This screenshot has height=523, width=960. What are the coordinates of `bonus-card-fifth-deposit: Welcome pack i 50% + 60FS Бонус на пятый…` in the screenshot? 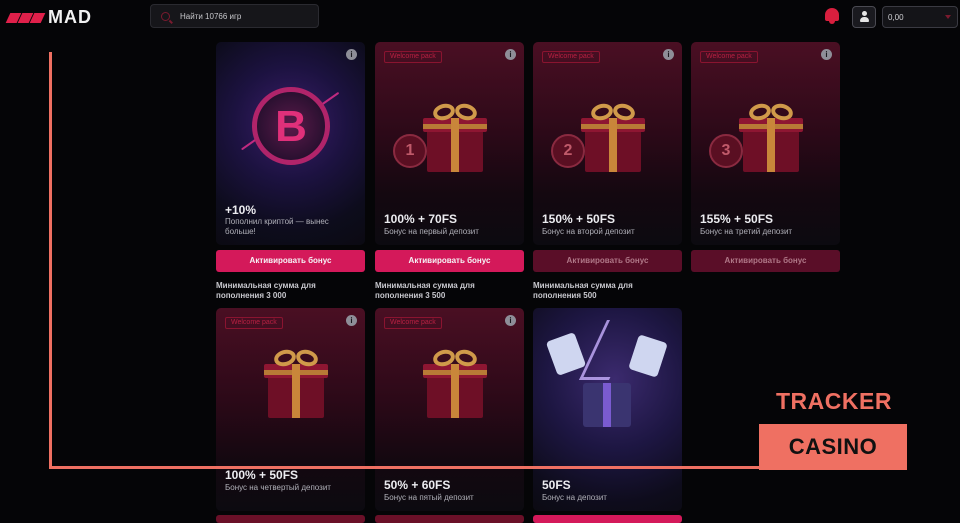 It's located at (449, 409).